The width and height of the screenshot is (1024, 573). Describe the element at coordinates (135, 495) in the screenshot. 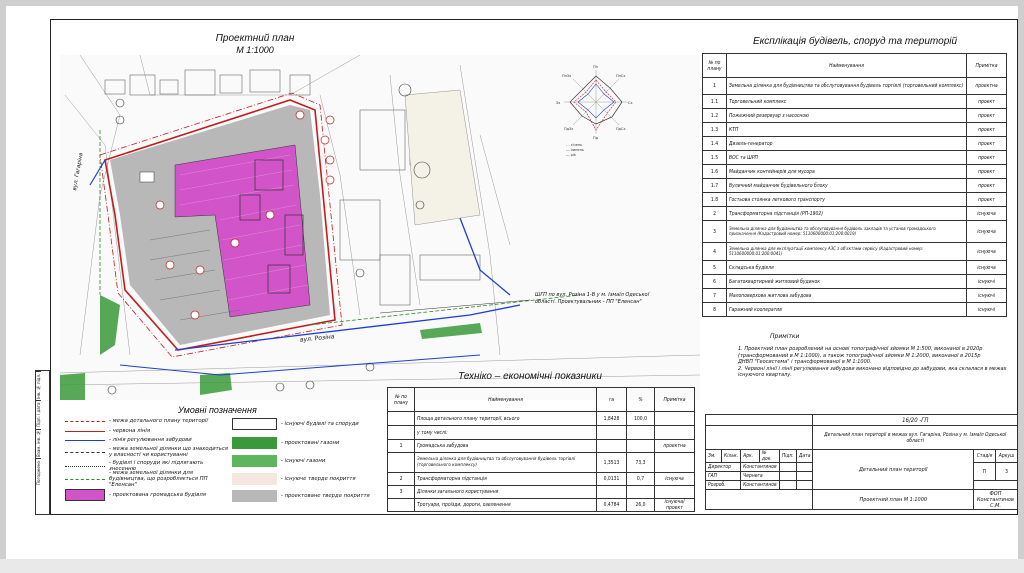

I see `legend-item: - проектована громадська будівля` at that location.